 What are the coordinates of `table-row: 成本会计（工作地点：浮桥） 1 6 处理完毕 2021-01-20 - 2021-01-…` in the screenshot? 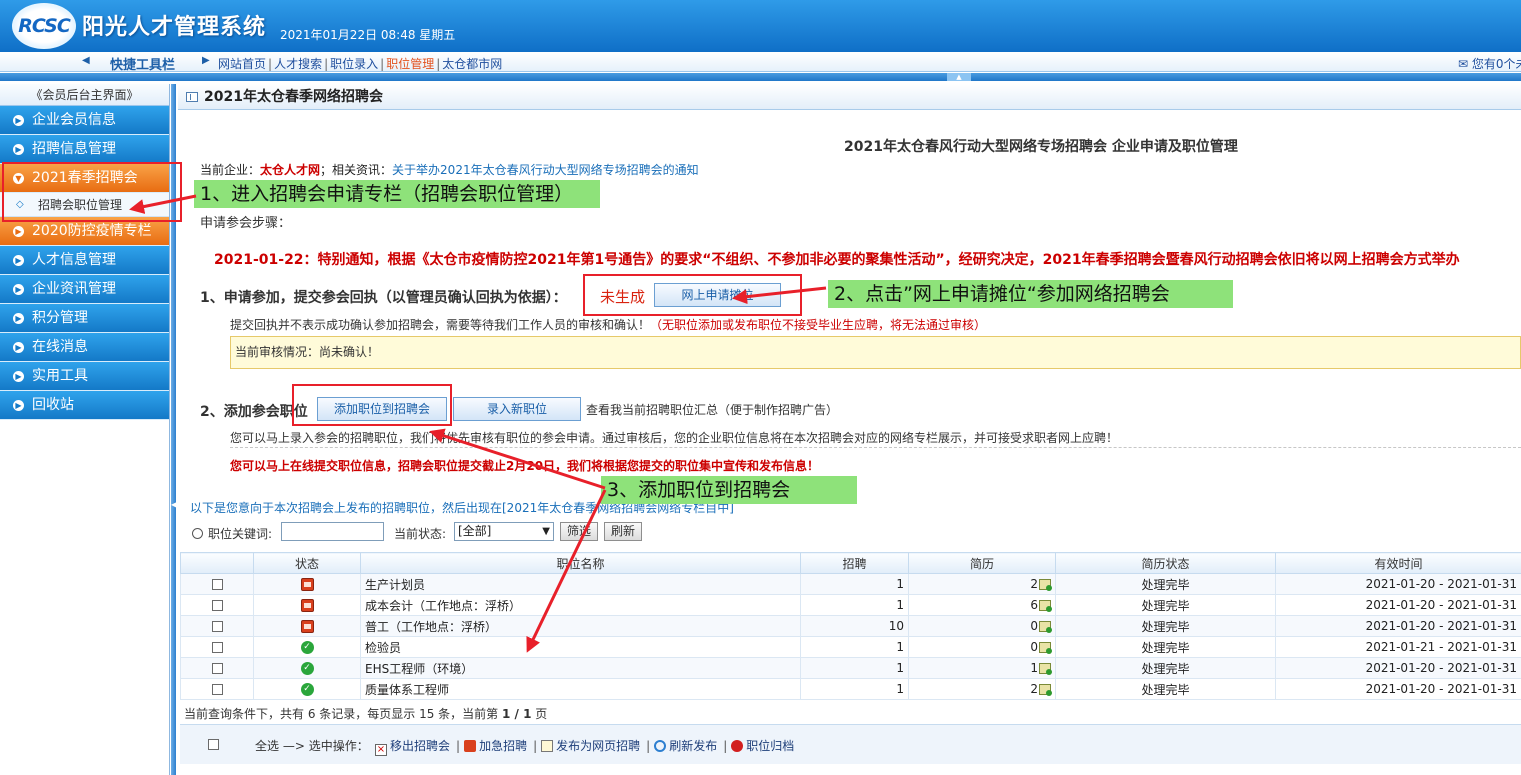 It's located at (850, 605).